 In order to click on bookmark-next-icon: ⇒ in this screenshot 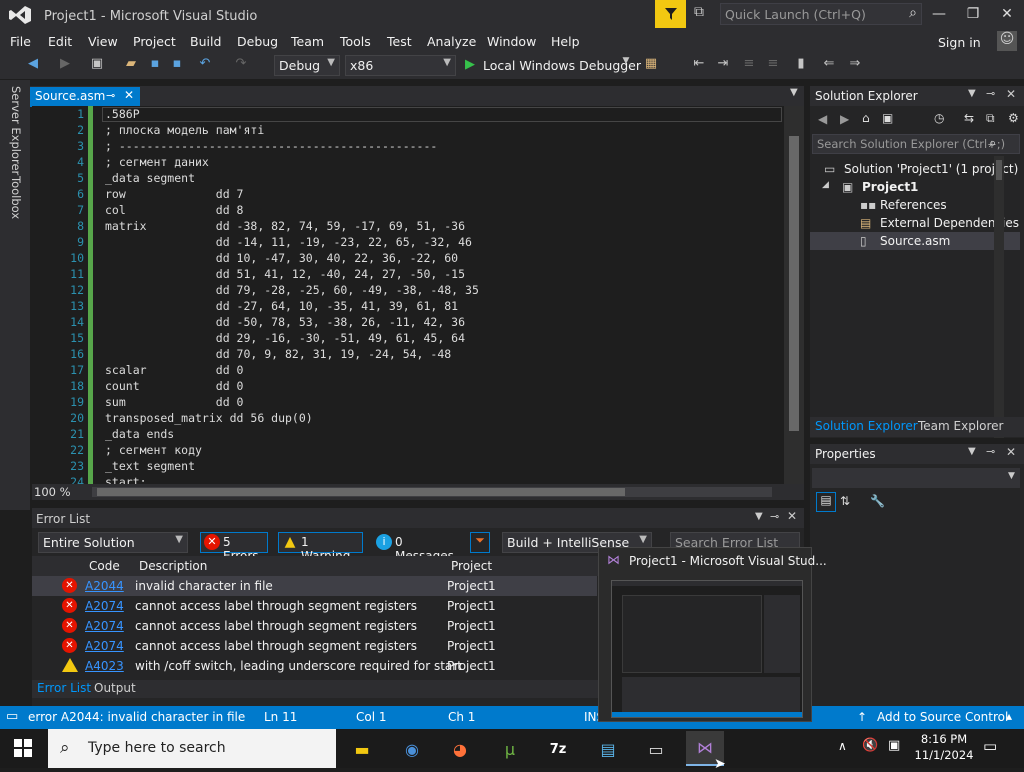, I will do `click(855, 66)`.